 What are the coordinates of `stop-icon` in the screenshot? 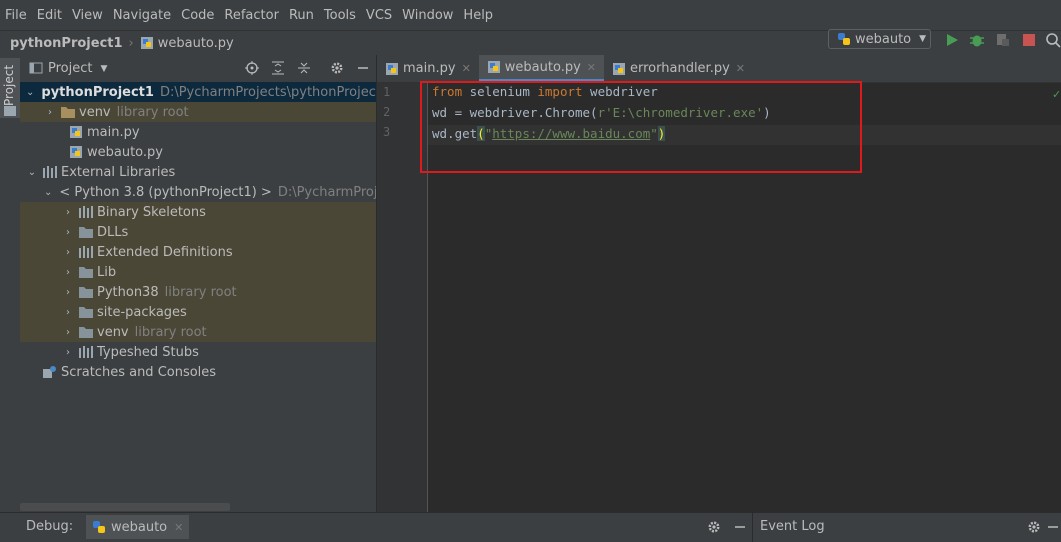 It's located at (1029, 40).